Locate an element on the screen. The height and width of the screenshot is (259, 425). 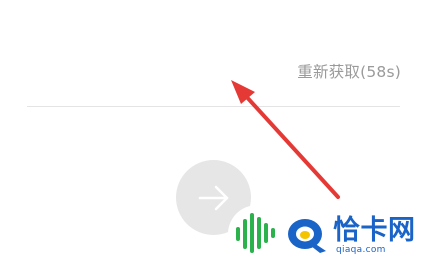
resend-code-countdown: 重新获取(58s) is located at coordinates (349, 72).